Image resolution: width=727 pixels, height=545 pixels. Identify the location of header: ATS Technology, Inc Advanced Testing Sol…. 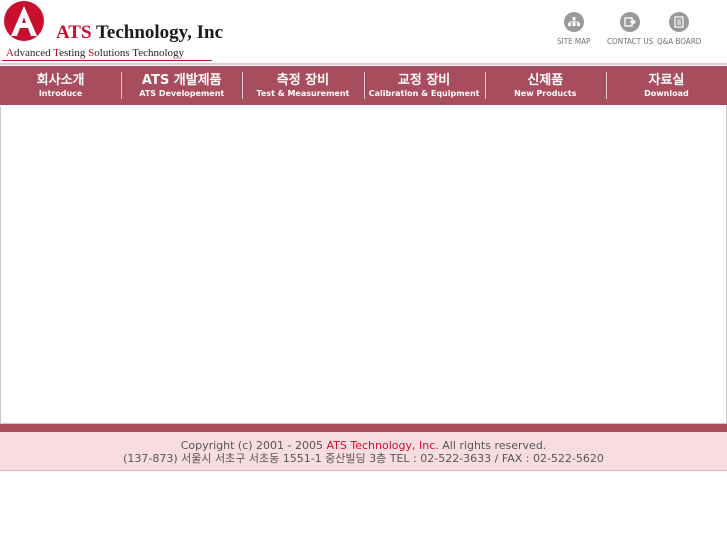
(363, 32).